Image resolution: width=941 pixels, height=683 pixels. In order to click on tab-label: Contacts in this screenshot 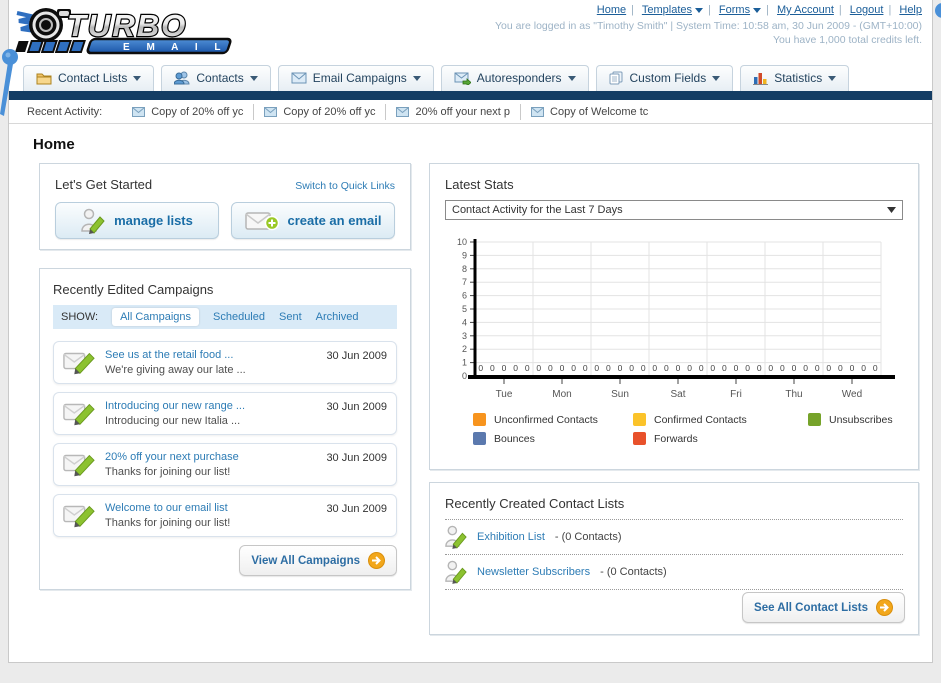, I will do `click(220, 78)`.